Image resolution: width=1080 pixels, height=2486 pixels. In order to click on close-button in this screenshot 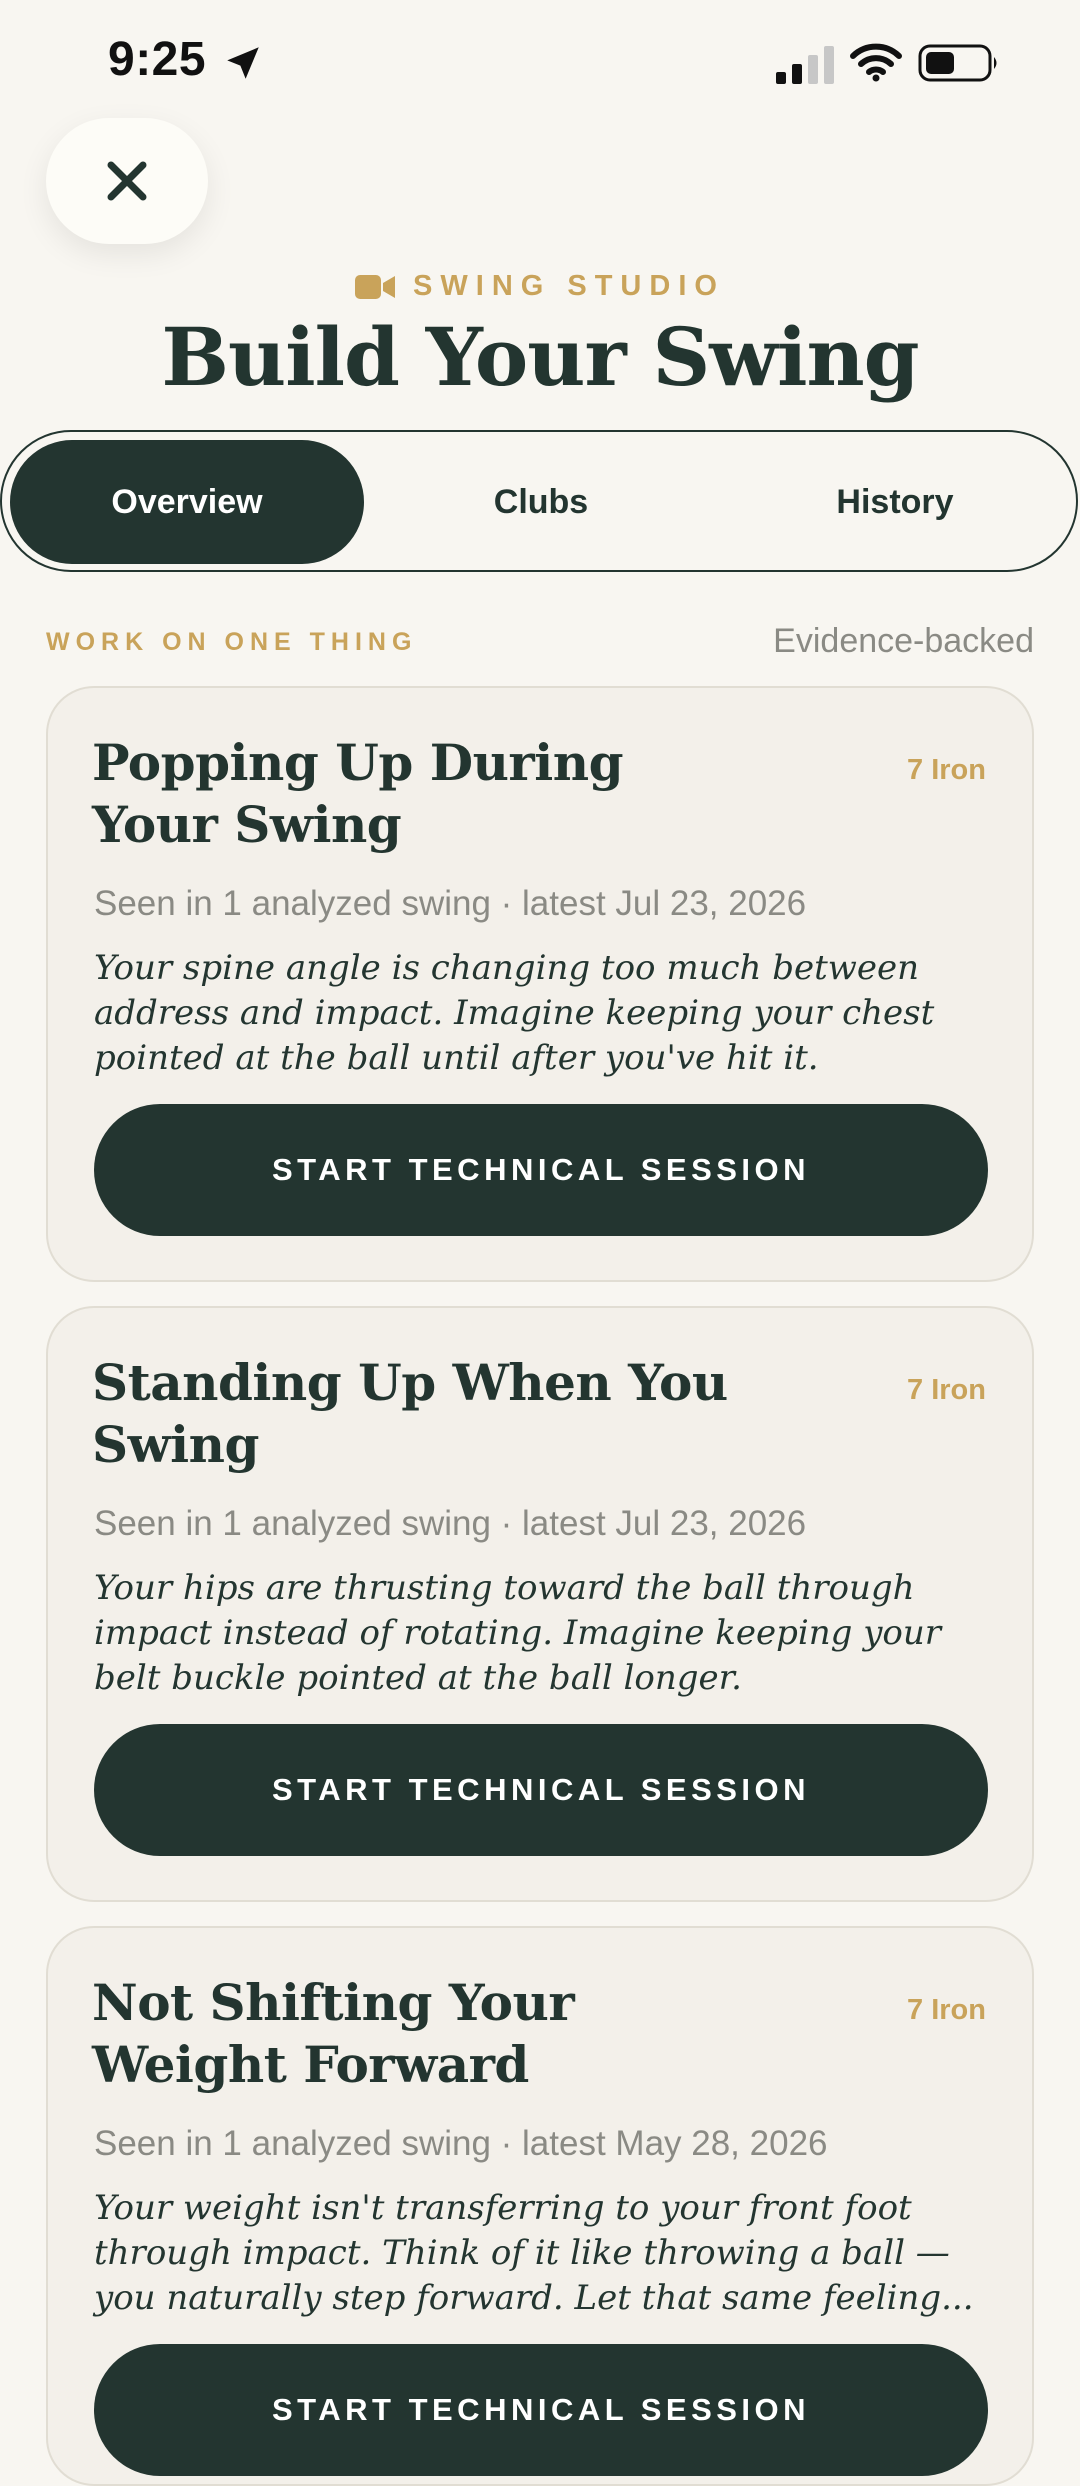, I will do `click(127, 181)`.